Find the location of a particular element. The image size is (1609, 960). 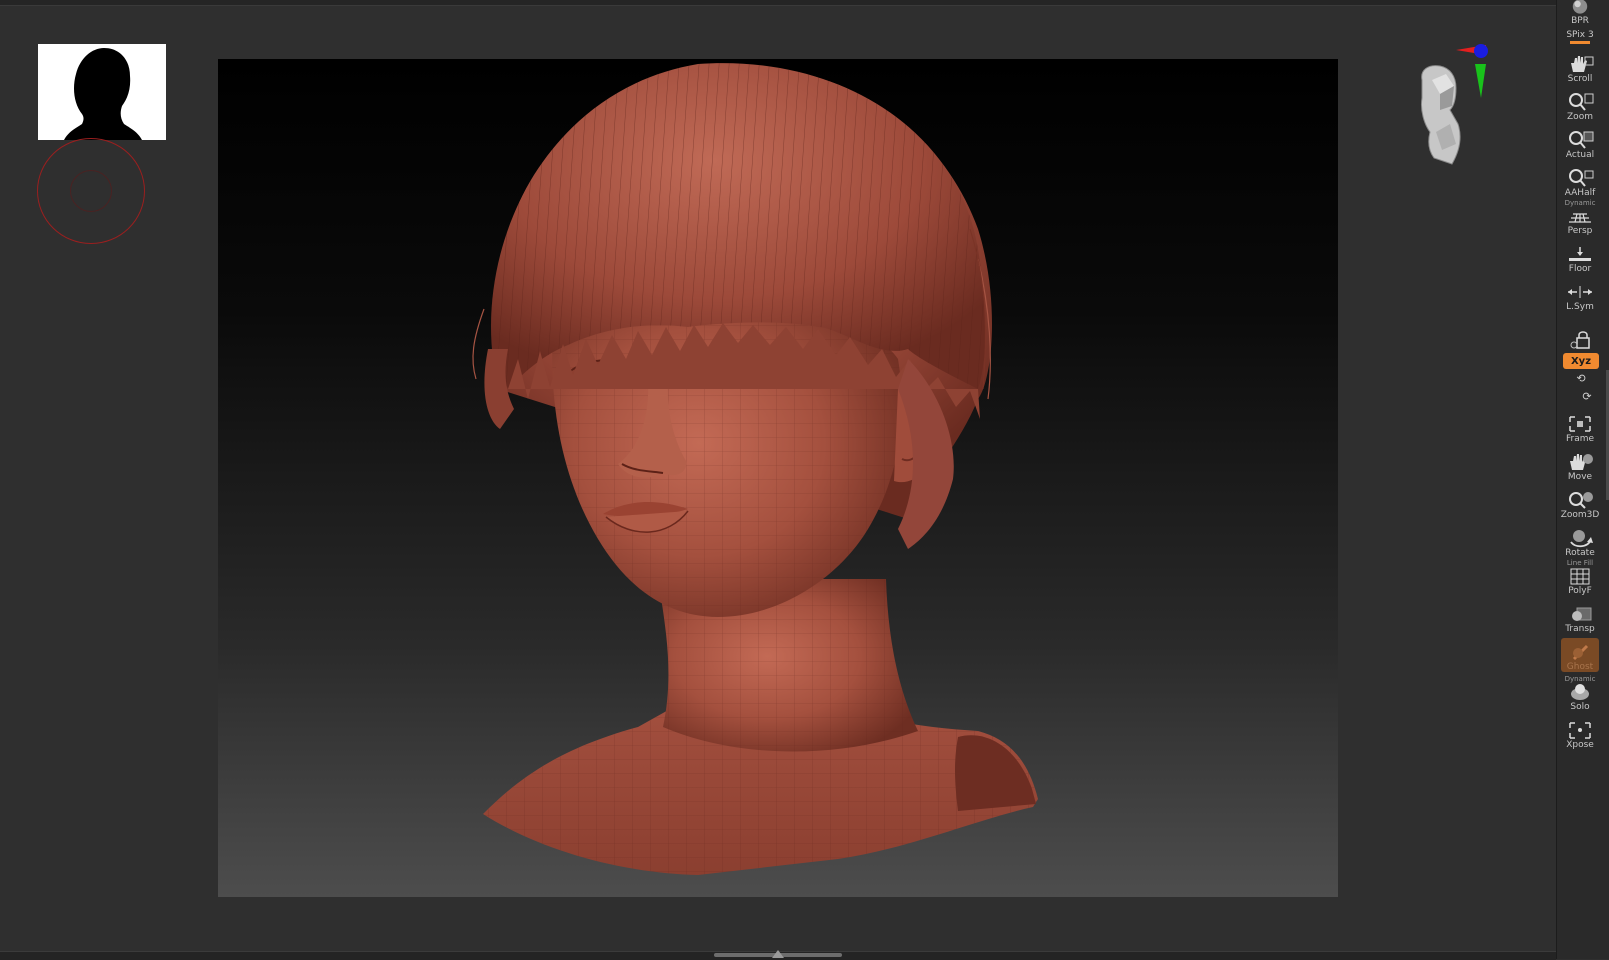

move-label: Move is located at coordinates (1580, 477).